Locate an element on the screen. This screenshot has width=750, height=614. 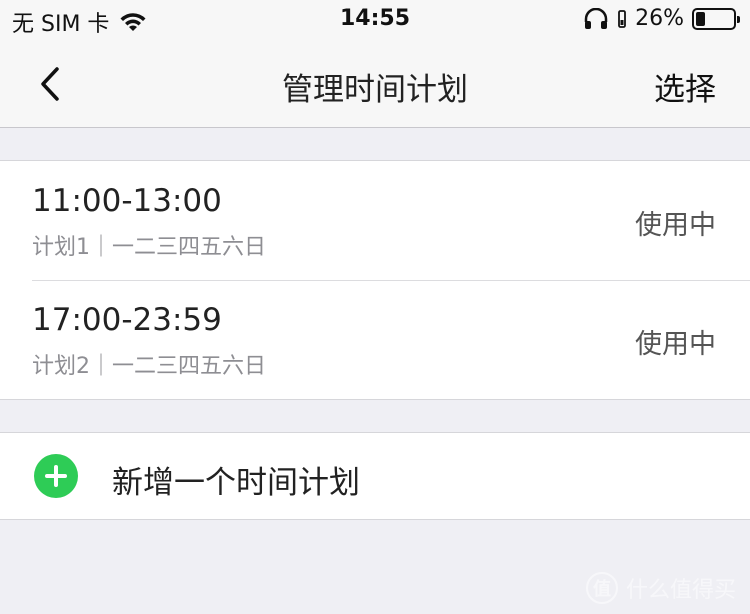
add-plan-group: 新增一个时间计划 is located at coordinates (375, 476).